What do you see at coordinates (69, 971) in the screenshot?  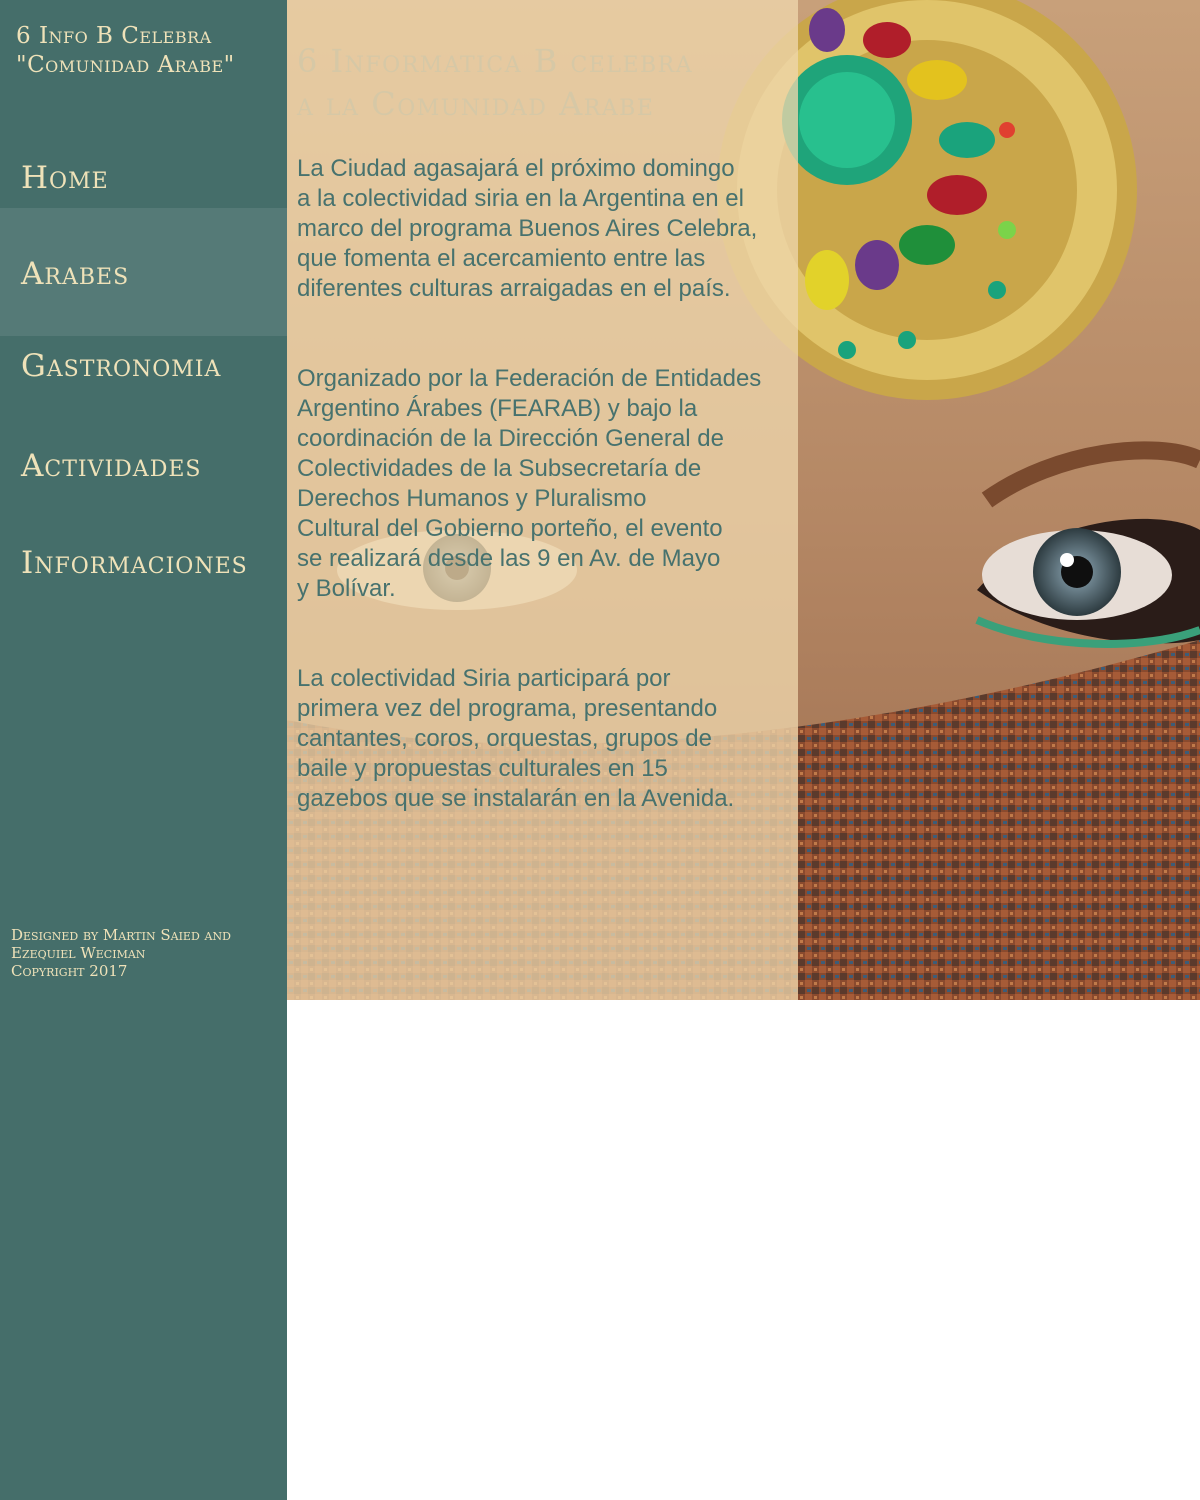 I see `footer-copyright: Copyright 2017` at bounding box center [69, 971].